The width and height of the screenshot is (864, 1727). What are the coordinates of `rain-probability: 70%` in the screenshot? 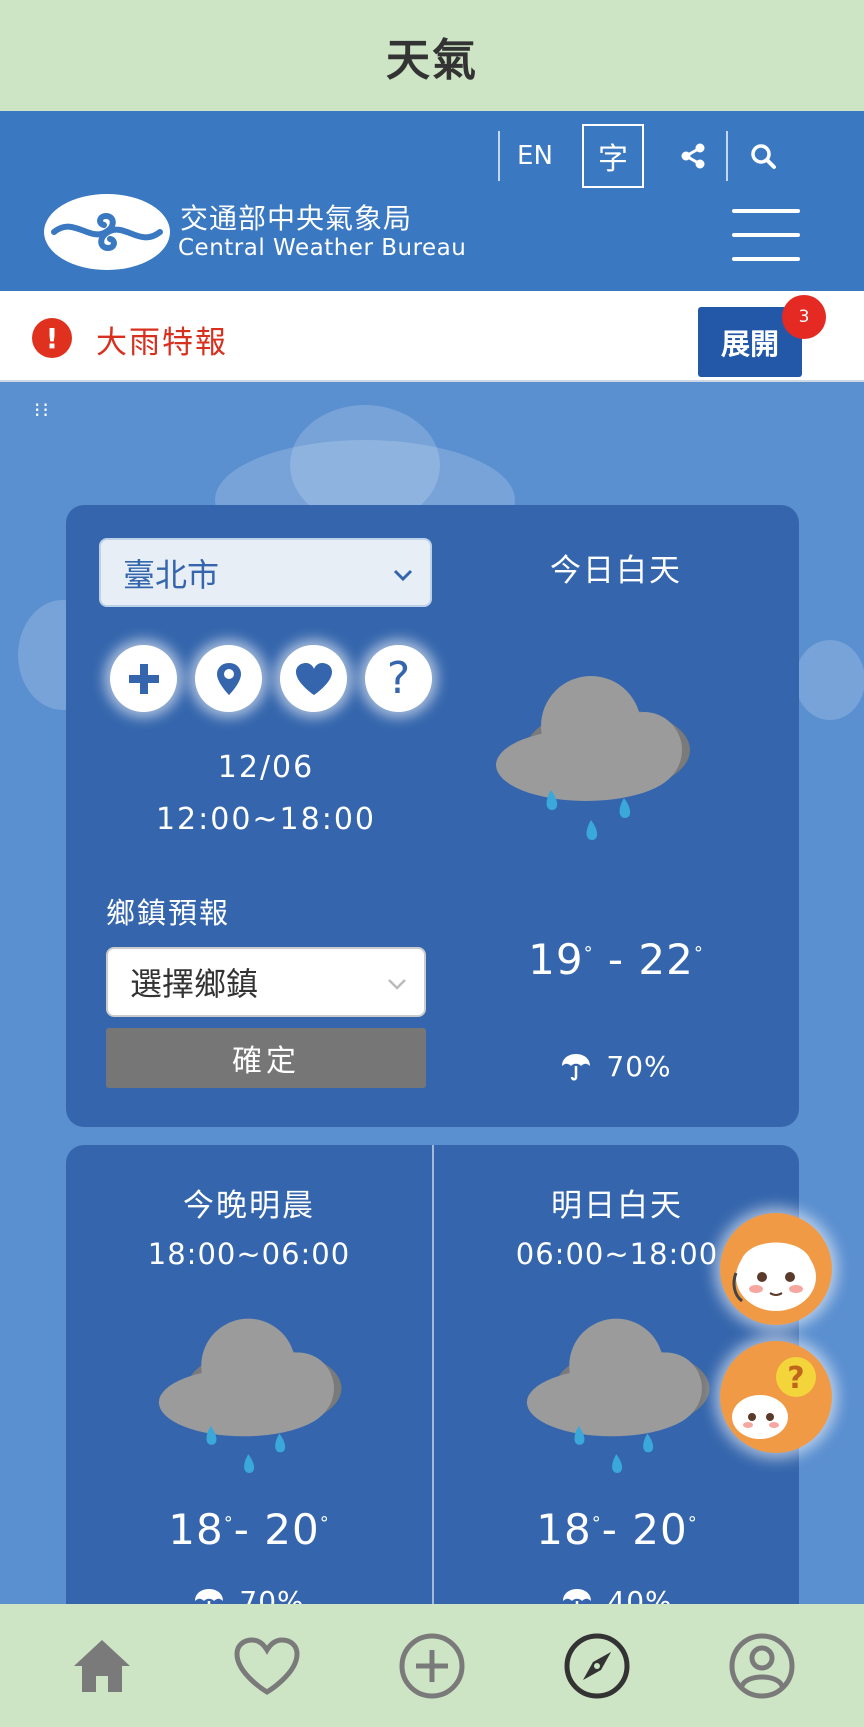 It's located at (616, 1066).